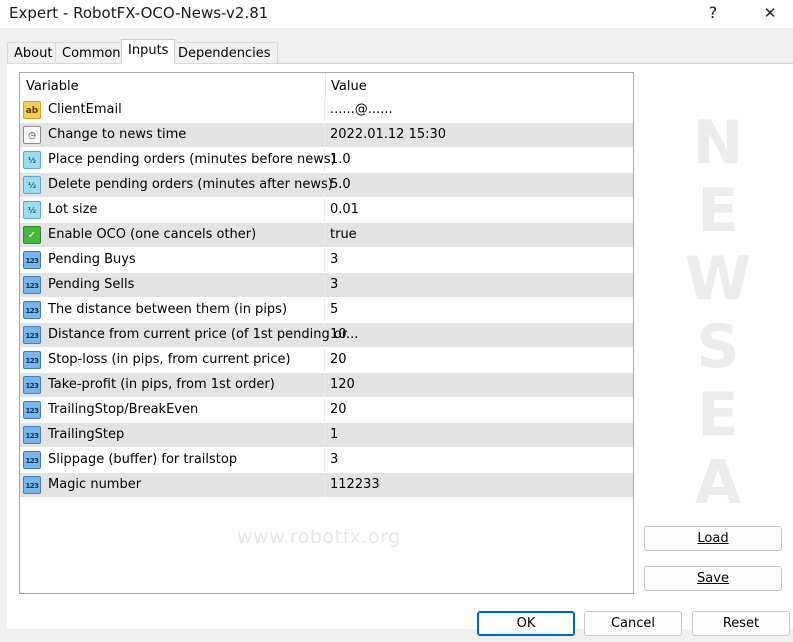 The height and width of the screenshot is (642, 793). I want to click on variable-cell: 123 Take-profit (in pips, from 1st order), so click(172, 385).